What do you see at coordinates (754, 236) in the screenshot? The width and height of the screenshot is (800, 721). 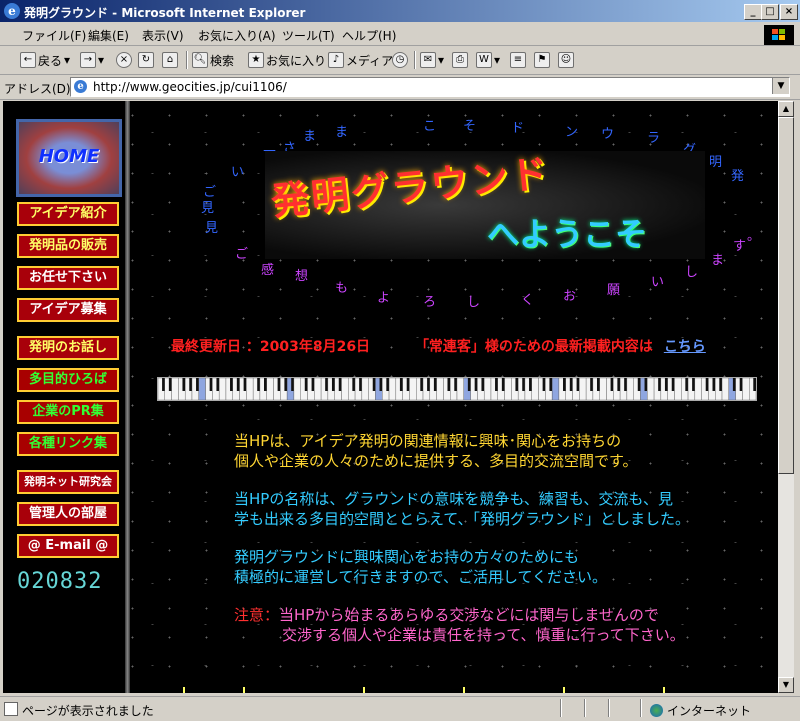 I see `arc-char: 。` at bounding box center [754, 236].